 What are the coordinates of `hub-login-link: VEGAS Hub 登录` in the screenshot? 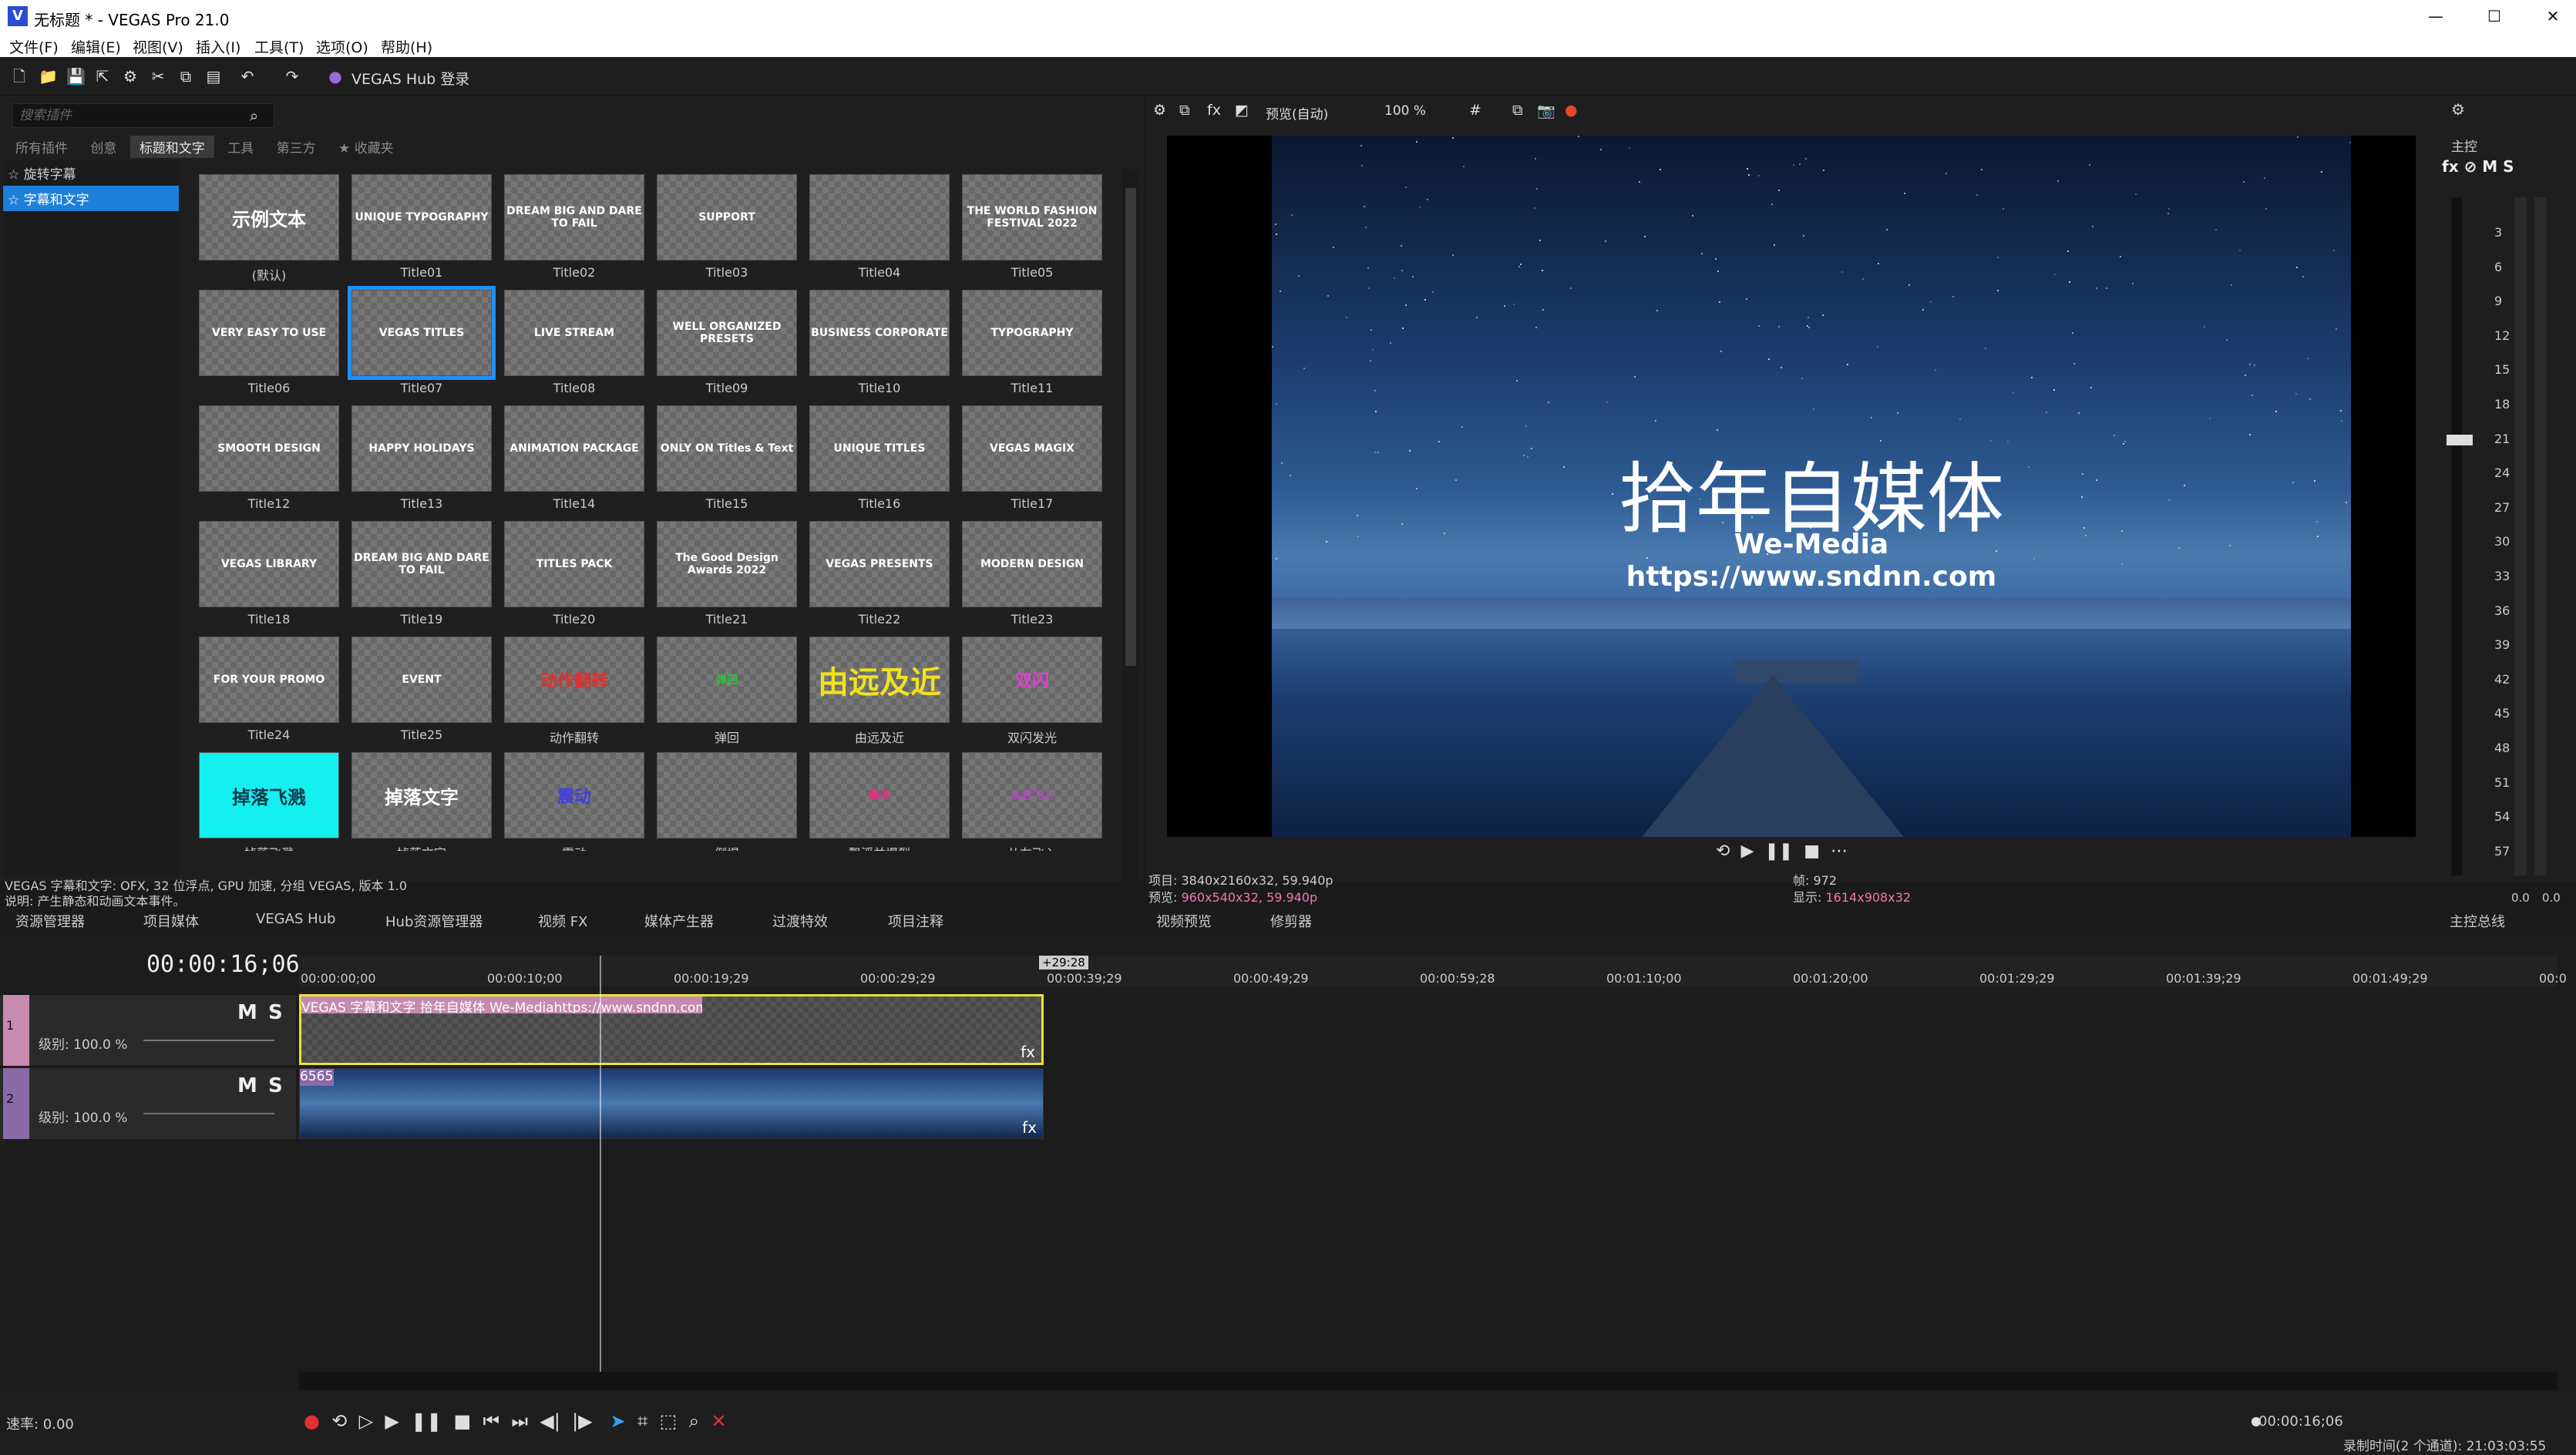 It's located at (410, 79).